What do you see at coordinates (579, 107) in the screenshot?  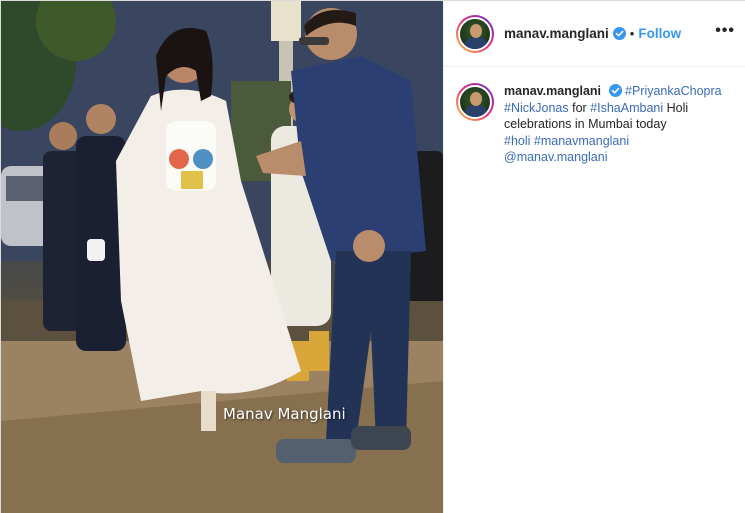 I see `caption-text-segment: for` at bounding box center [579, 107].